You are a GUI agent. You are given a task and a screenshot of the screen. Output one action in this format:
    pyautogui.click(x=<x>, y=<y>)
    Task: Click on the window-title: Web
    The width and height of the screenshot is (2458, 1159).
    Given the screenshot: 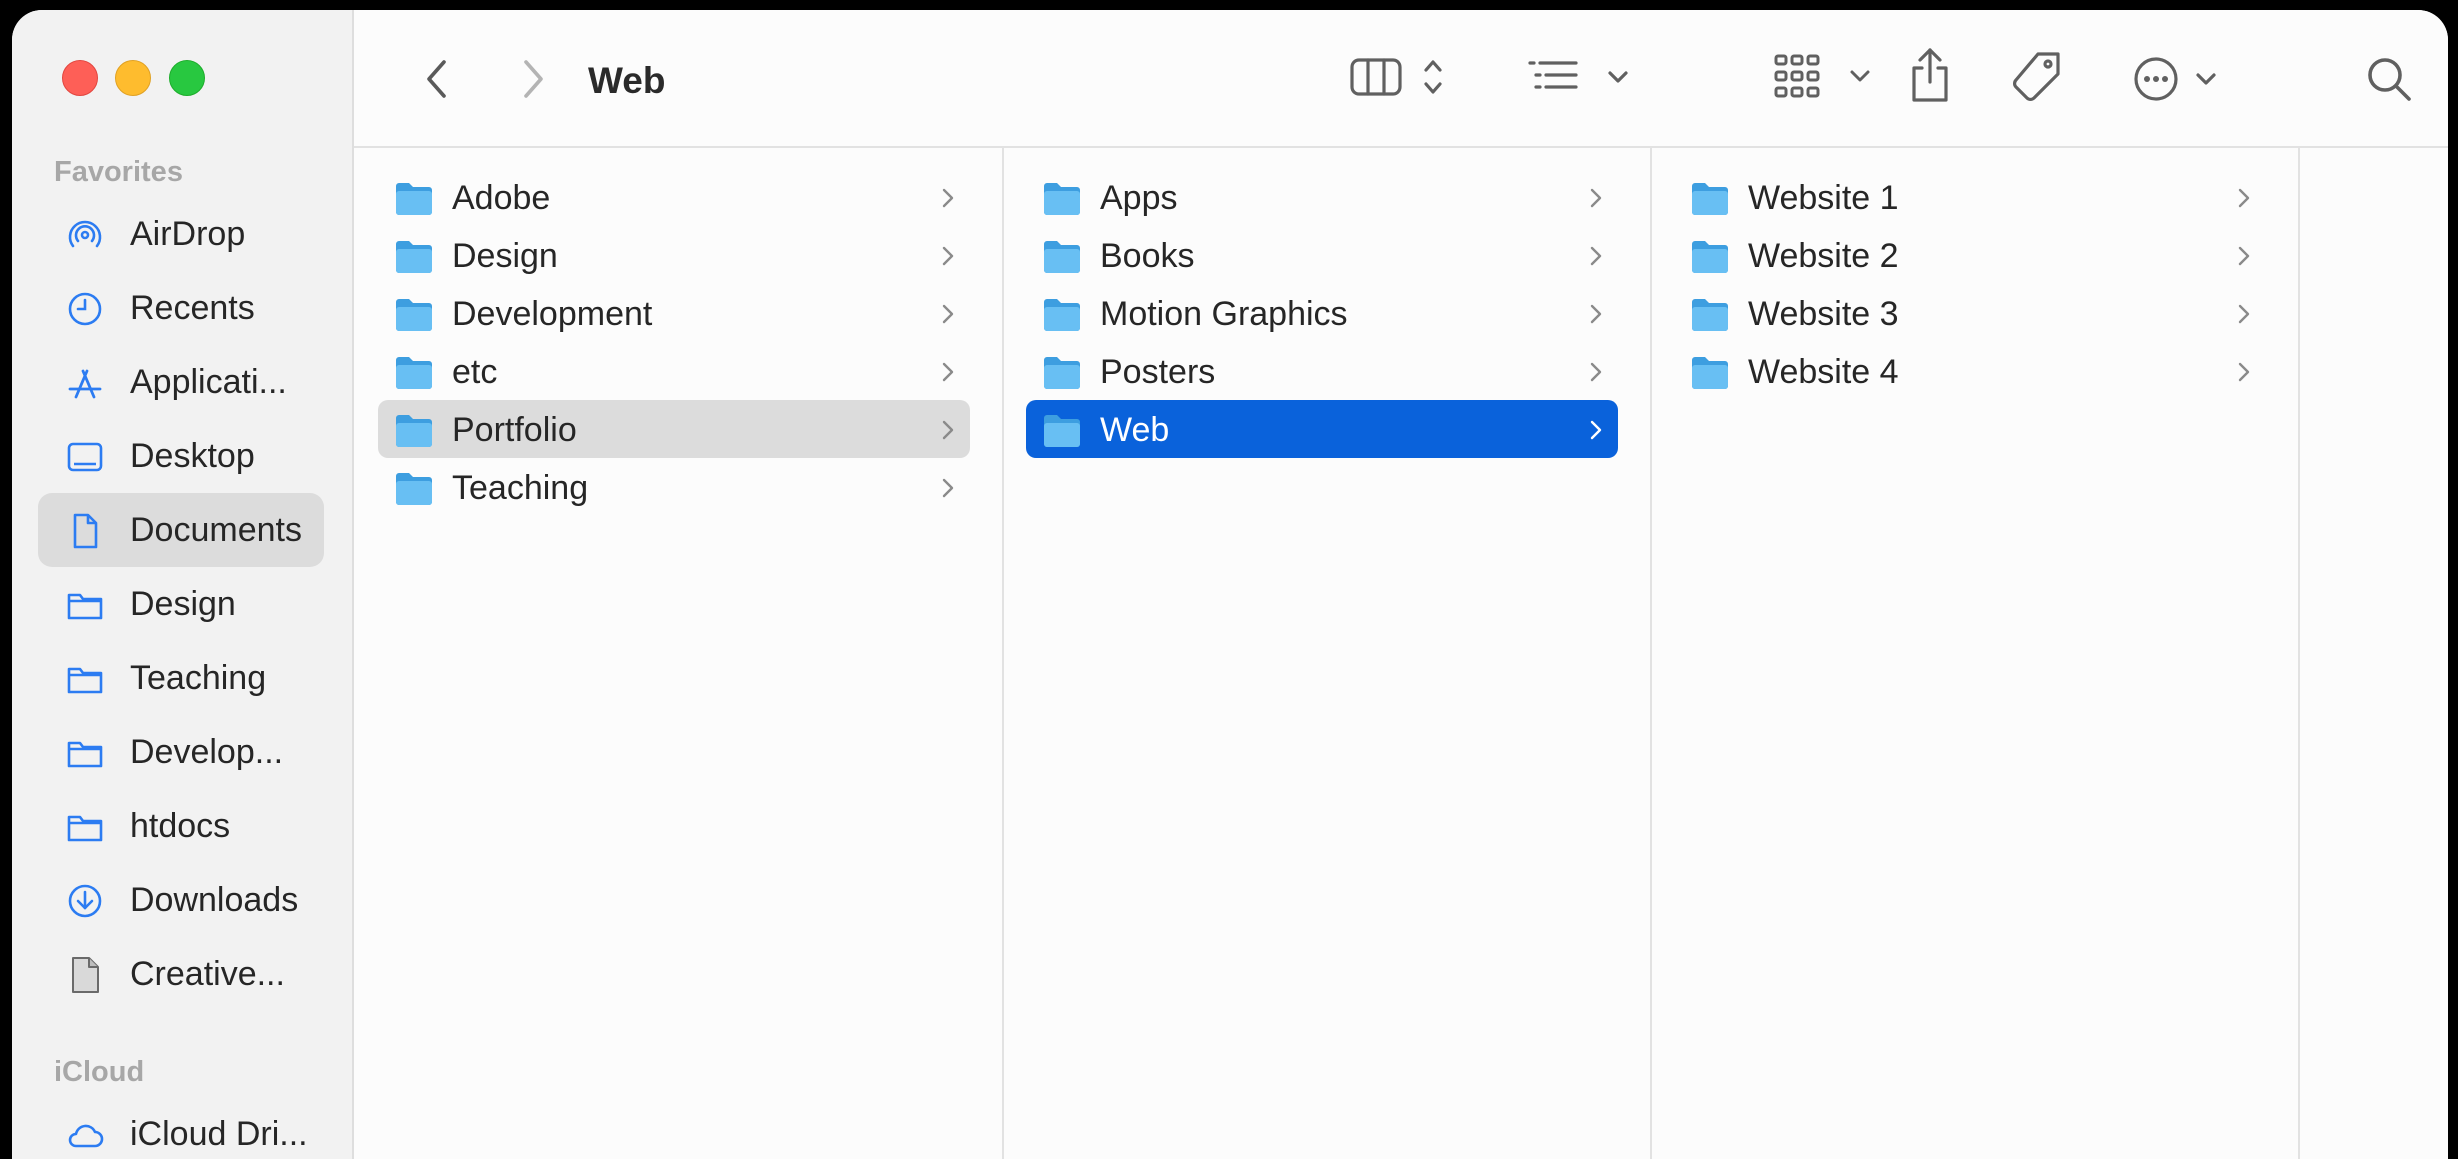 What is the action you would take?
    pyautogui.click(x=627, y=80)
    